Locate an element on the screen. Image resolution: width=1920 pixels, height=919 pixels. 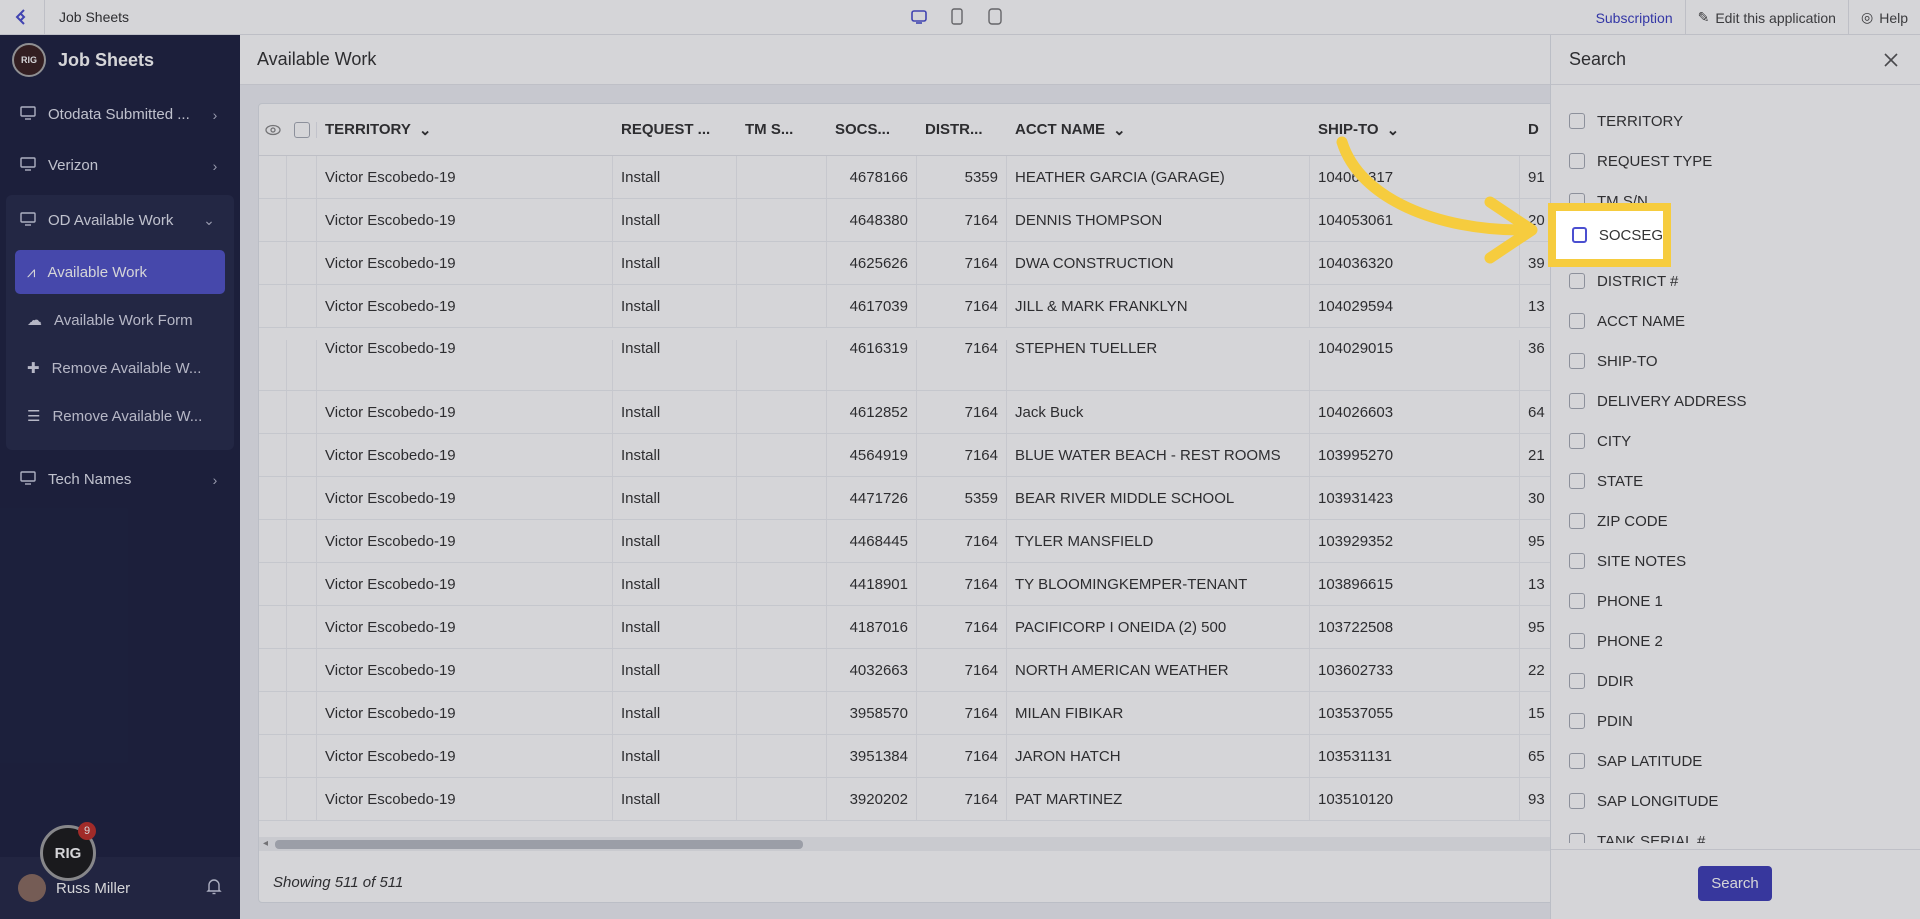
socseg-checkbox is located at coordinates (1579, 235).